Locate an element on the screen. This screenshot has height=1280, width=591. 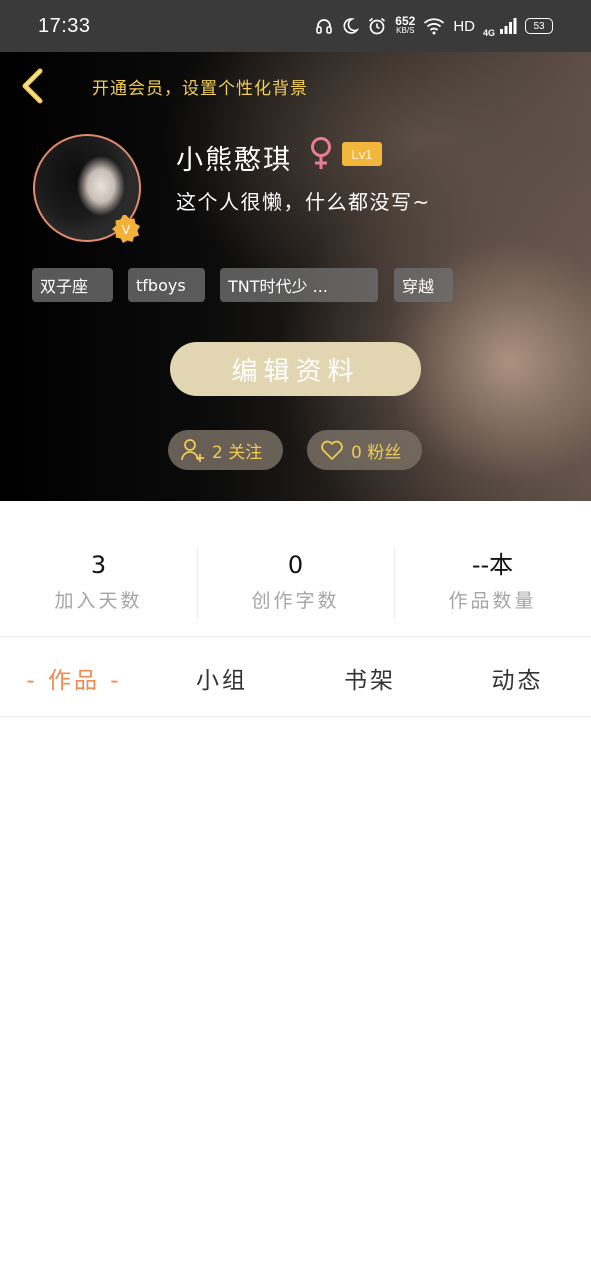
avatar: V is located at coordinates (87, 188).